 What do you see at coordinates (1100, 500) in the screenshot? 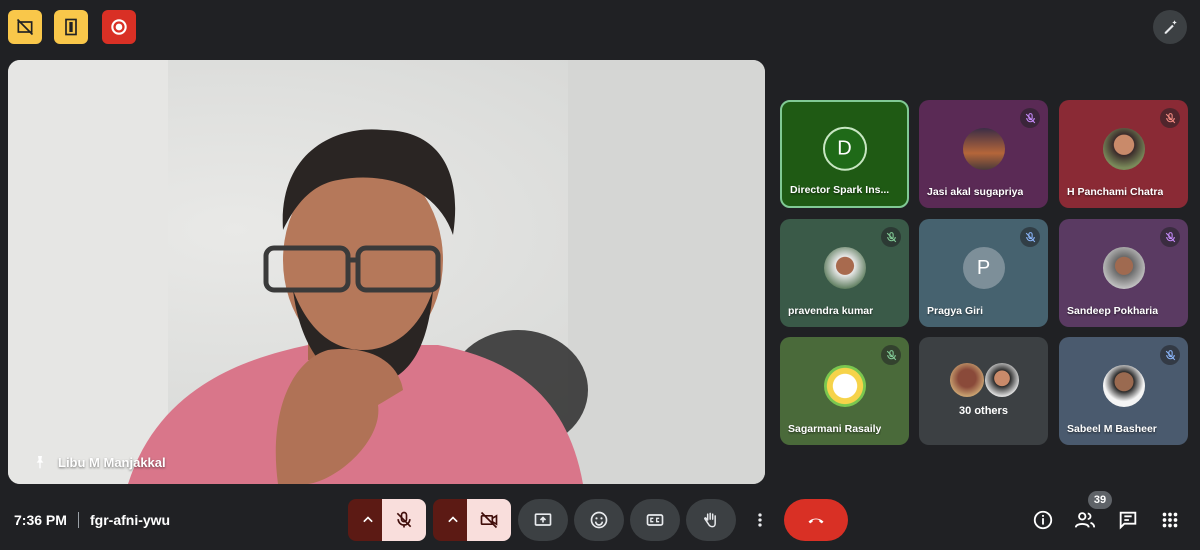
I see `people-count-badge: 39` at bounding box center [1100, 500].